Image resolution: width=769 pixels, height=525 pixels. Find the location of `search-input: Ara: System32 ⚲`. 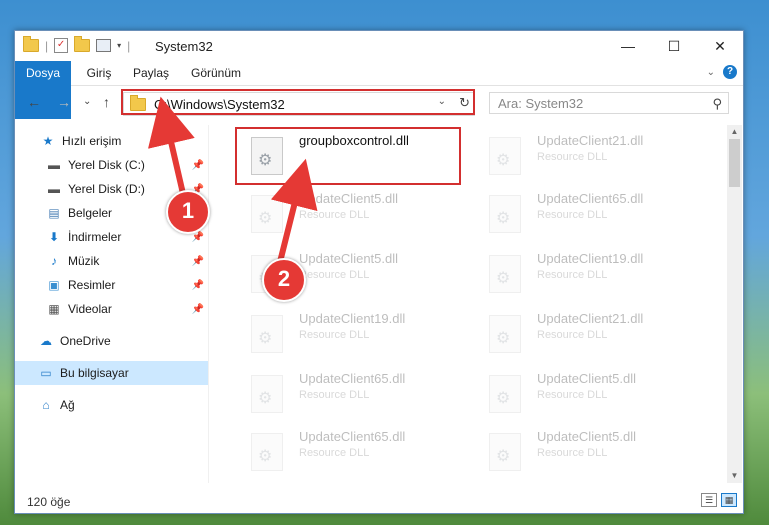

search-input: Ara: System32 ⚲ is located at coordinates (609, 103).